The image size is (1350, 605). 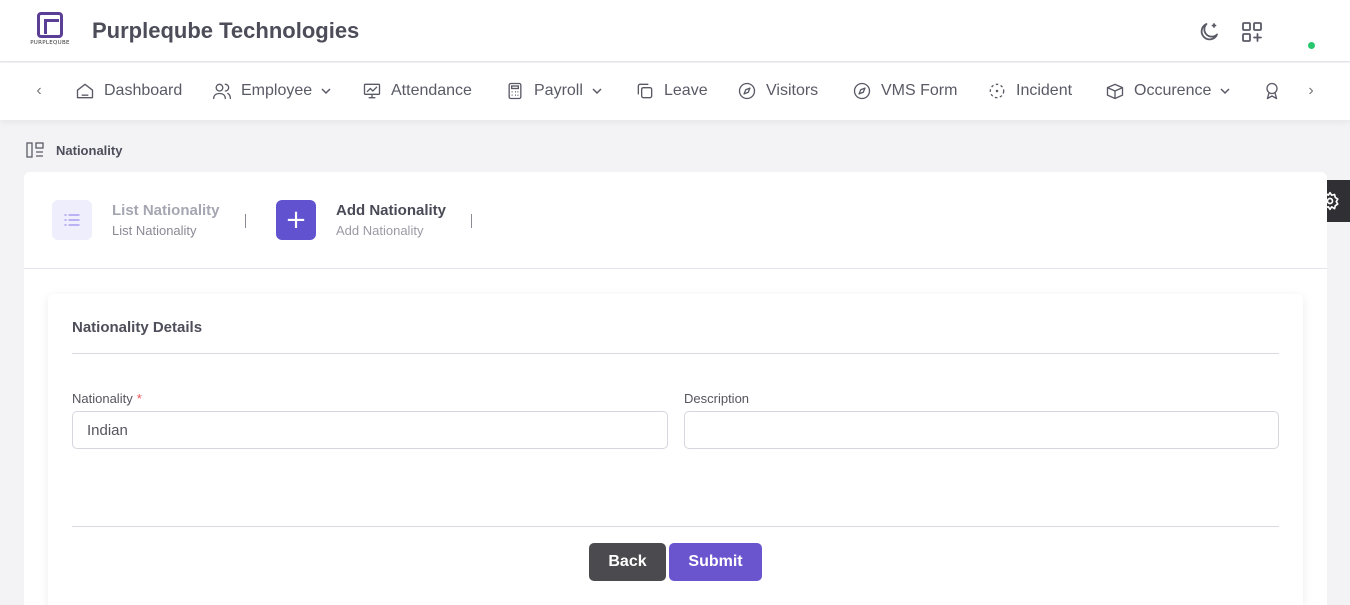 What do you see at coordinates (1272, 91) in the screenshot?
I see `award-icon` at bounding box center [1272, 91].